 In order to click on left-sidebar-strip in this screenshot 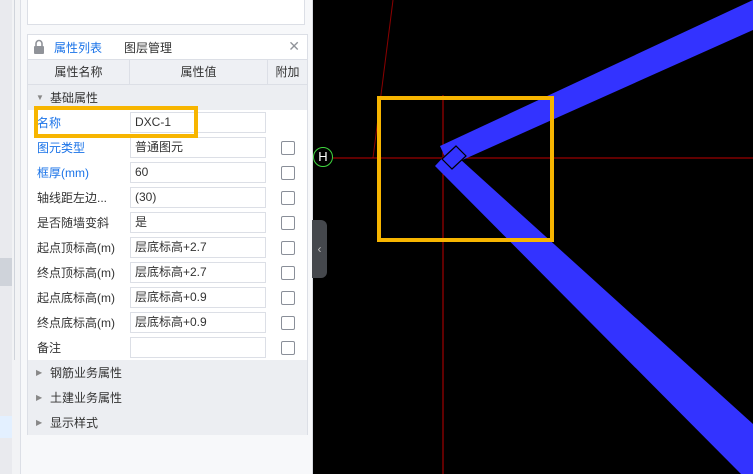, I will do `click(10, 237)`.